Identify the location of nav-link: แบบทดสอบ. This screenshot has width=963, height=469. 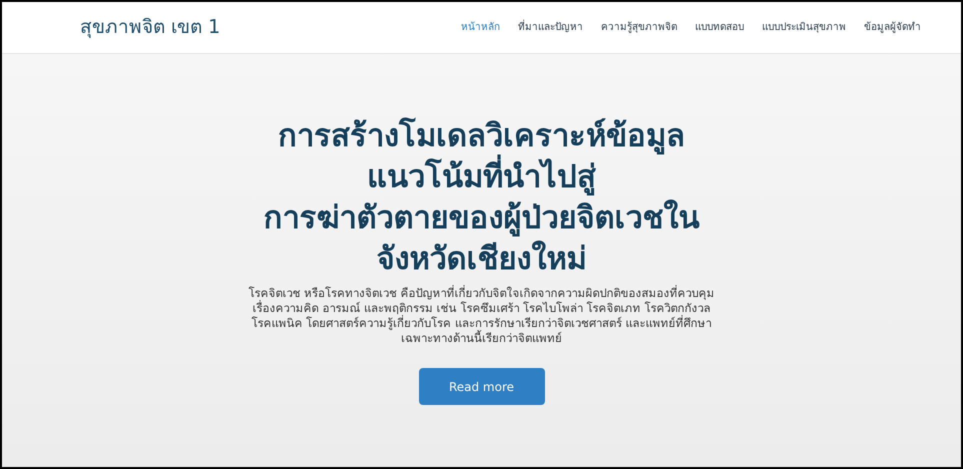
(719, 27).